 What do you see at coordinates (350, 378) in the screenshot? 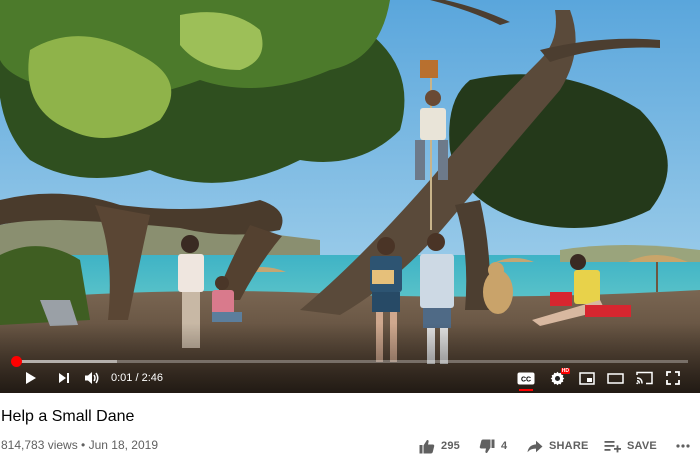
I see `player-controls: 0:01 / 2:46 CC HD` at bounding box center [350, 378].